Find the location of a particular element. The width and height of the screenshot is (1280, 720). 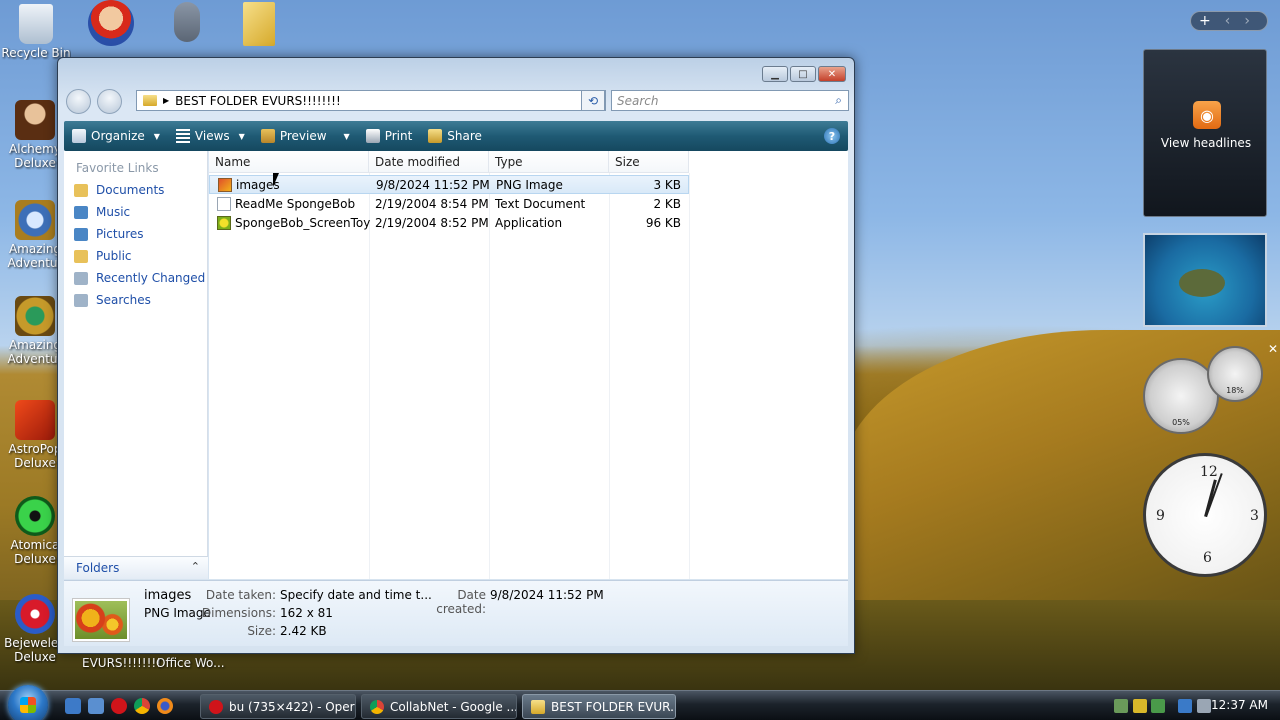

nav-item-searches: Searches is located at coordinates (135, 300).